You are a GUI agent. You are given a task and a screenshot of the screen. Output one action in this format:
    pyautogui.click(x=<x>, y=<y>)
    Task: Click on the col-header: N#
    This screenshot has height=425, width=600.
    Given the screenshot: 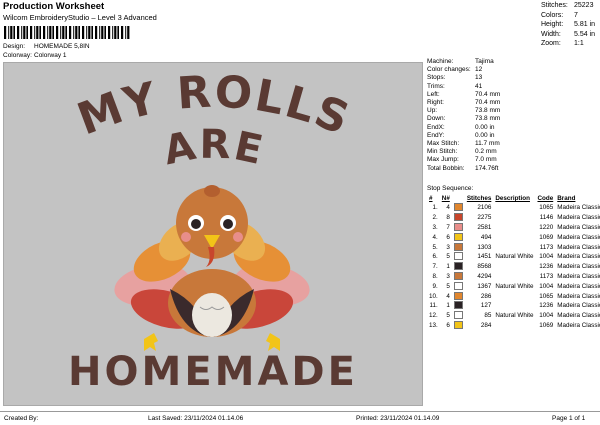 What is the action you would take?
    pyautogui.click(x=445, y=198)
    